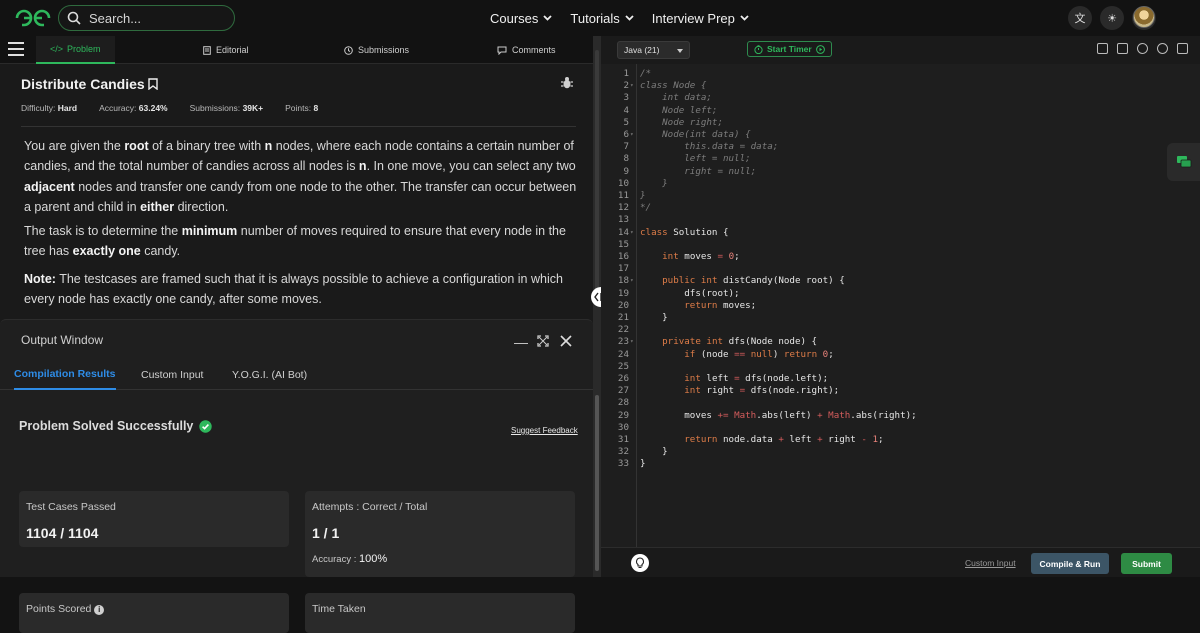 This screenshot has height=633, width=1200. What do you see at coordinates (900, 233) in the screenshot?
I see `code-line: 14 ▾ class Solution {` at bounding box center [900, 233].